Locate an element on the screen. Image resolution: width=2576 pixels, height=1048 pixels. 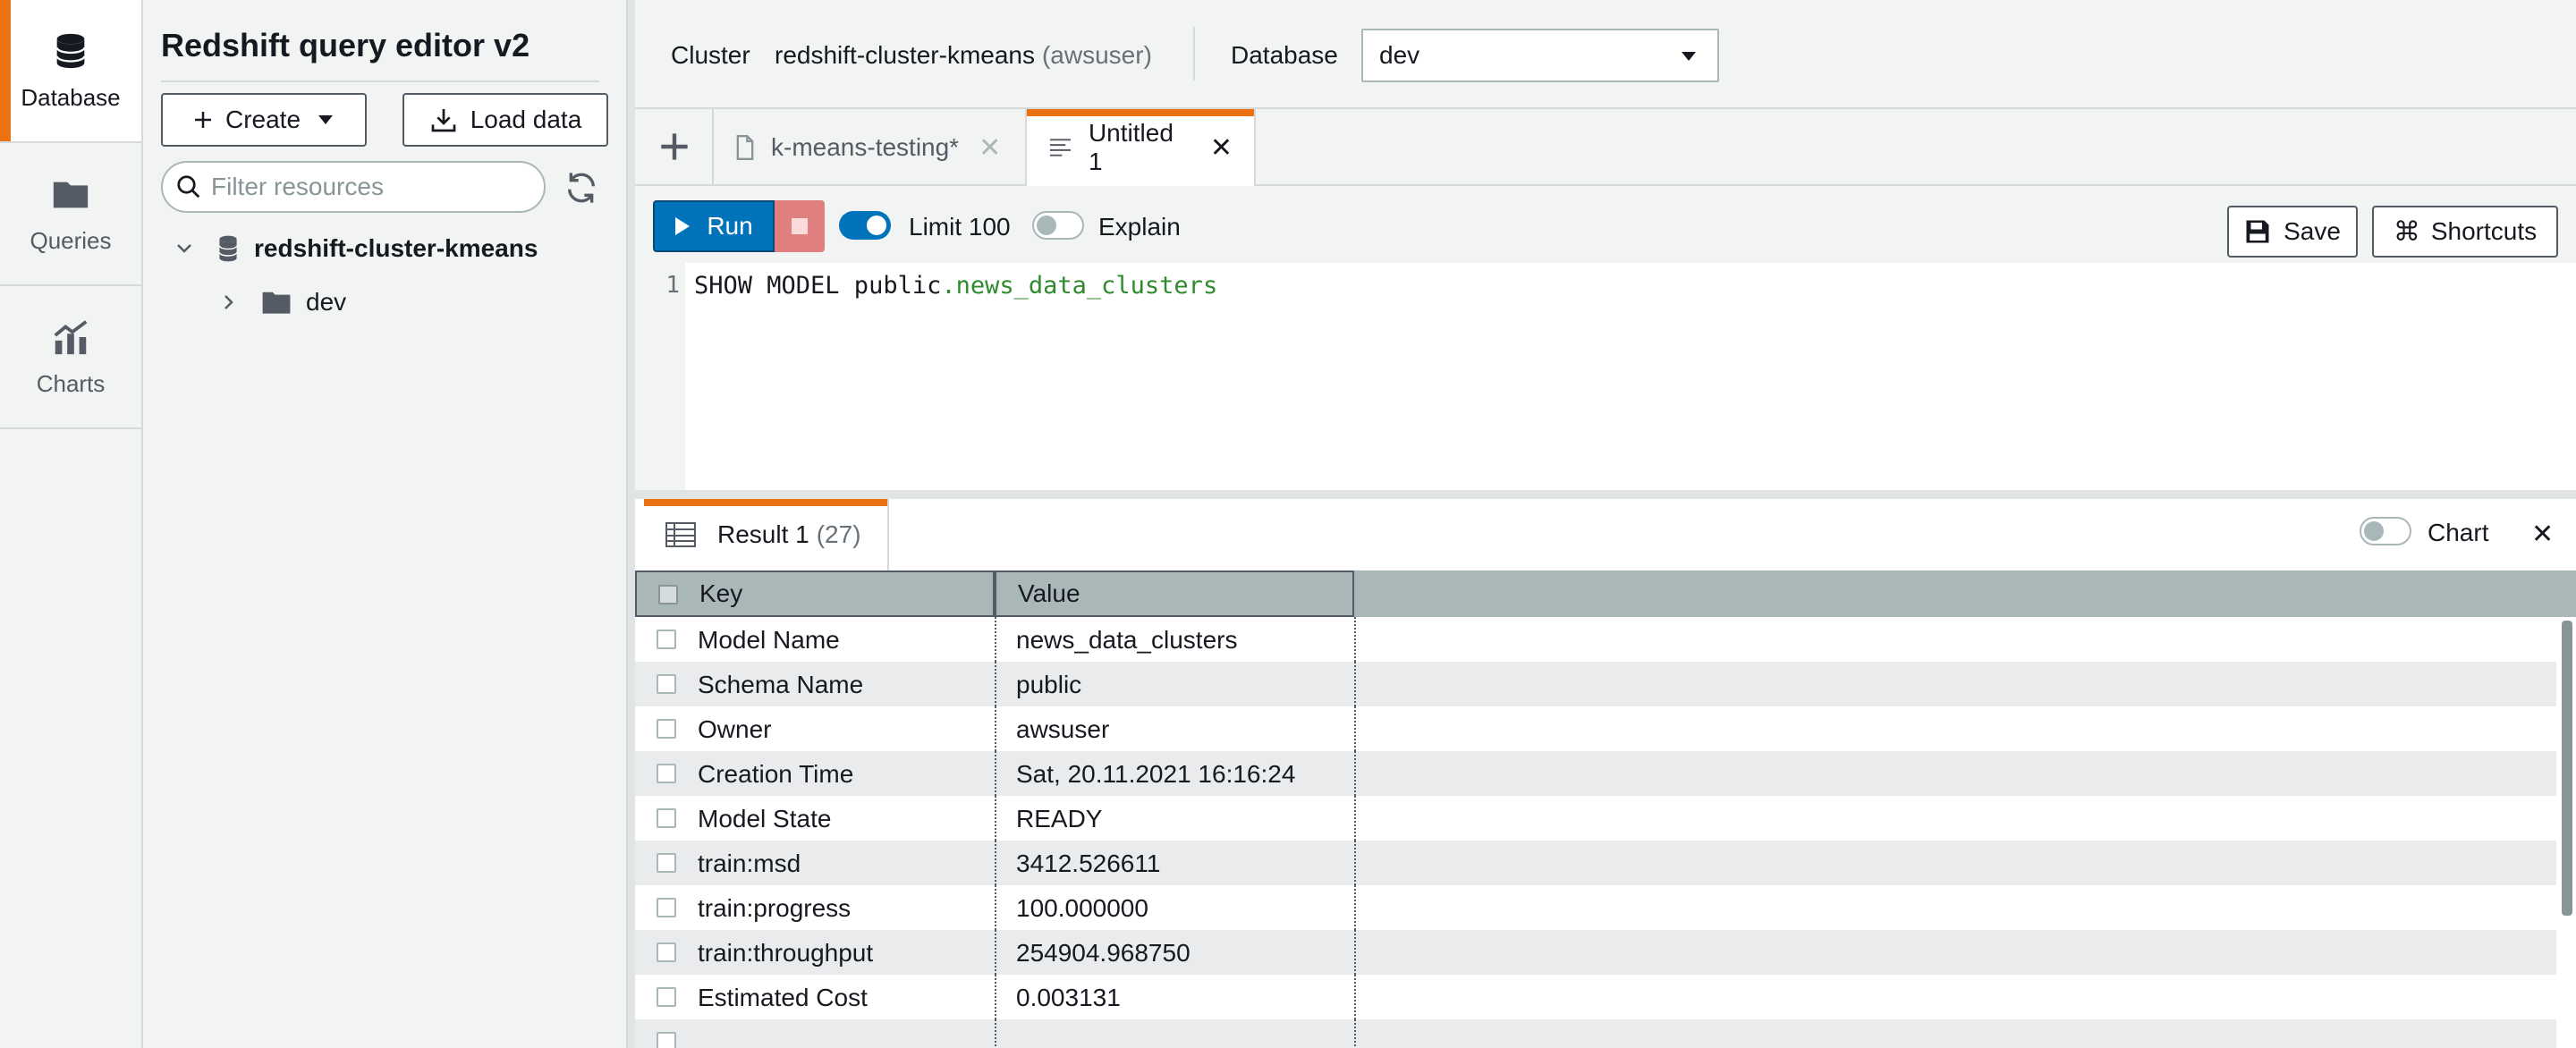
database-select: dev is located at coordinates (1540, 55).